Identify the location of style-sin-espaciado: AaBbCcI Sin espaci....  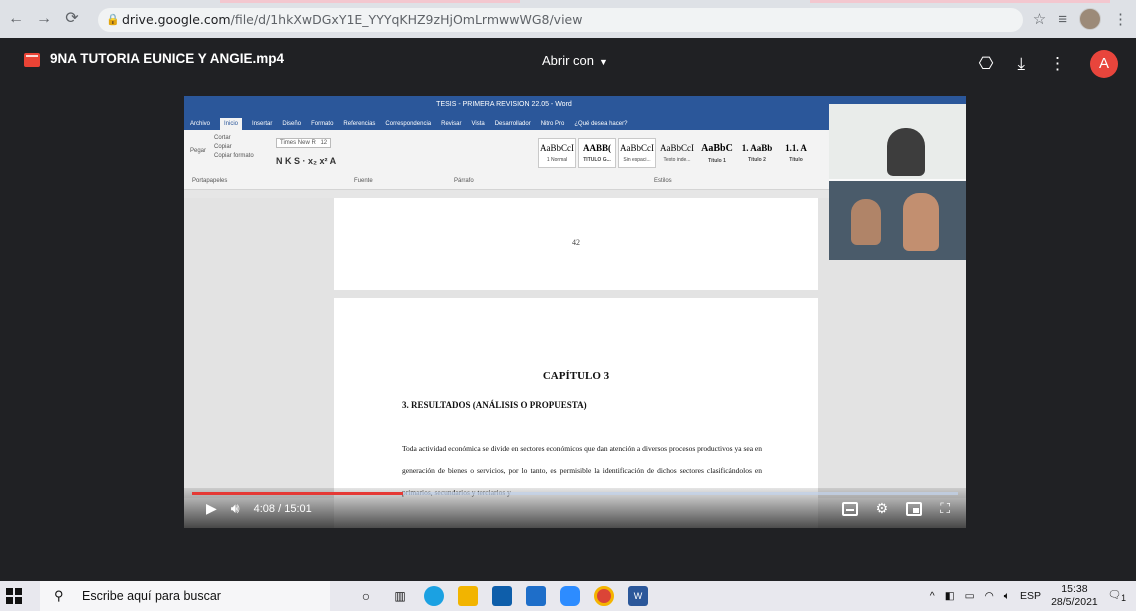
(637, 153).